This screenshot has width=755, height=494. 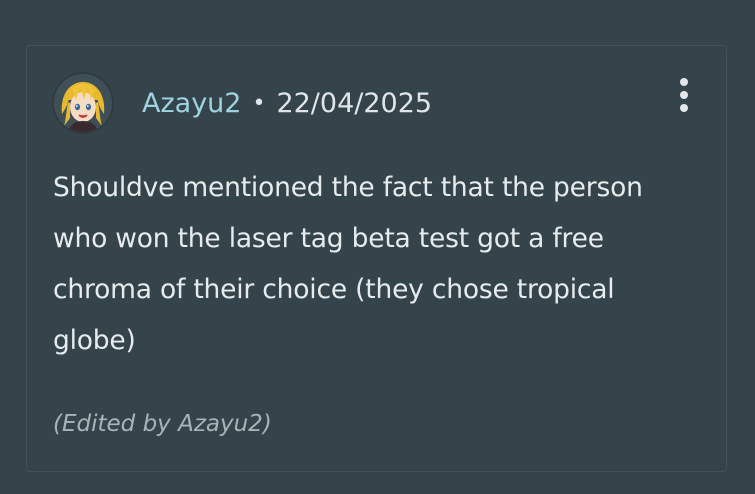 I want to click on more-options-button, so click(x=684, y=96).